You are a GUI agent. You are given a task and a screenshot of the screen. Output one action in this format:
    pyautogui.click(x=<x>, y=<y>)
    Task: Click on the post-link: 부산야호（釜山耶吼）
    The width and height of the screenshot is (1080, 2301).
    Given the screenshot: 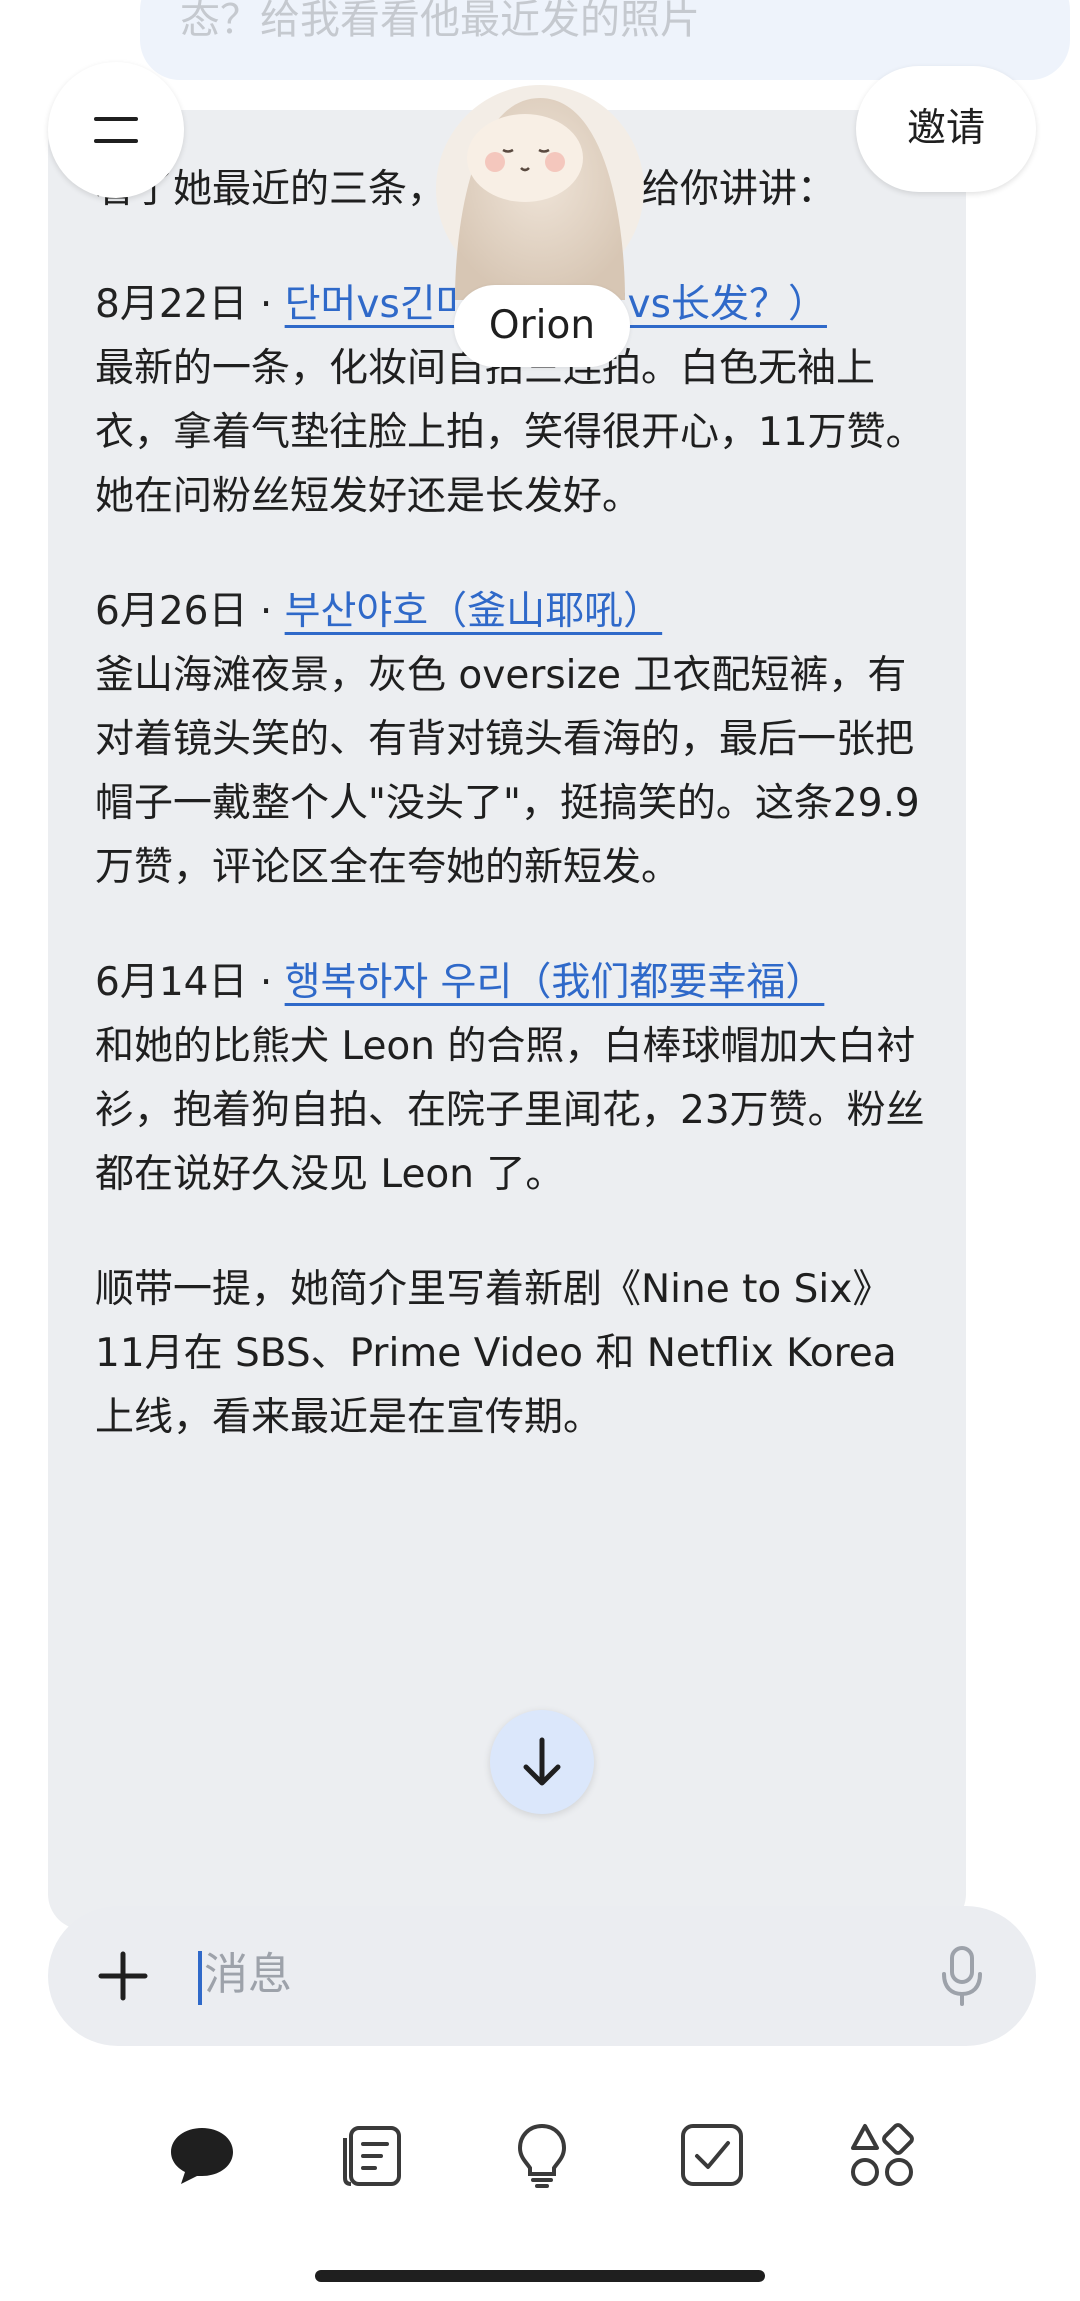 What is the action you would take?
    pyautogui.click(x=474, y=611)
    